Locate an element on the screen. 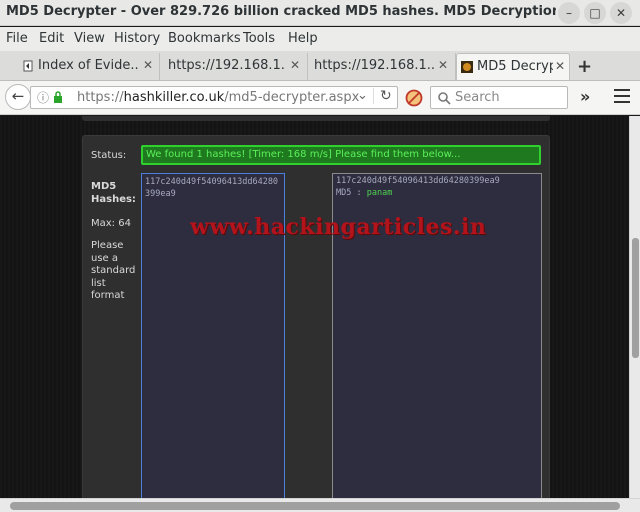  url-path: /md5-decrypter.aspx is located at coordinates (292, 97).